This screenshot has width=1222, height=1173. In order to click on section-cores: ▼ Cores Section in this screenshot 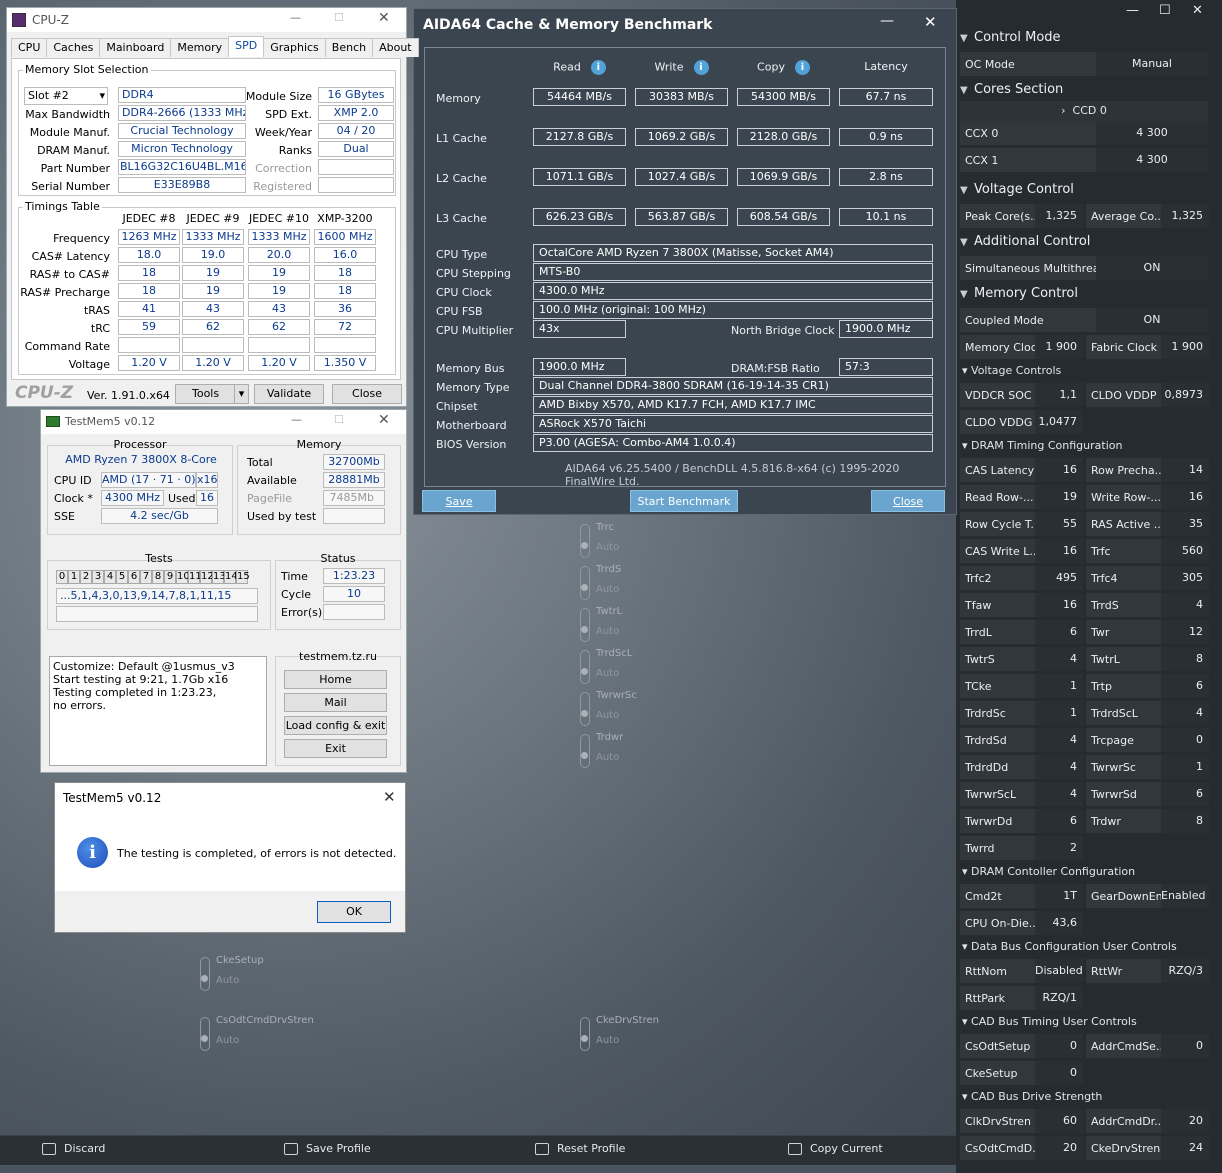, I will do `click(1011, 89)`.